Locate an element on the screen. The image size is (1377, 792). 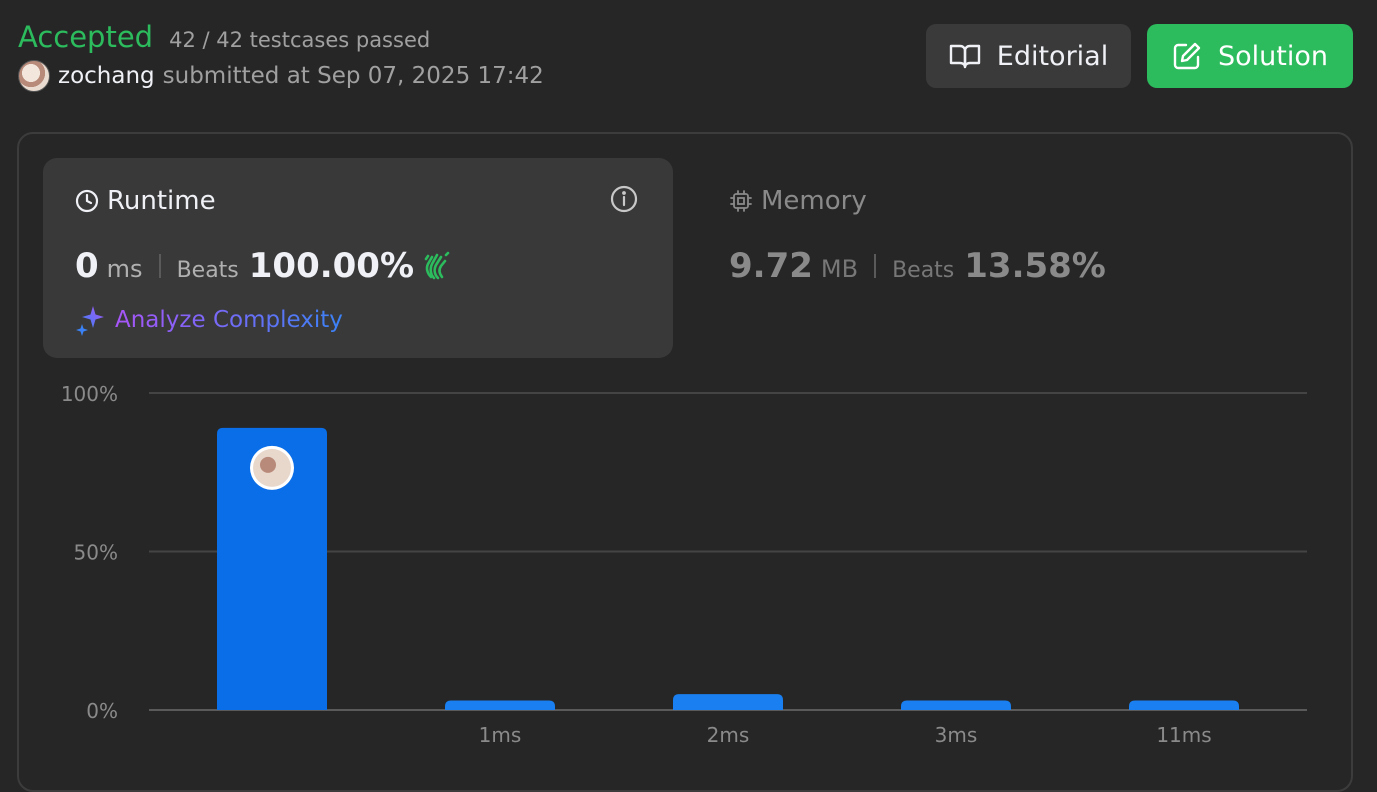
memory-beats-value: 13.58% is located at coordinates (1035, 266).